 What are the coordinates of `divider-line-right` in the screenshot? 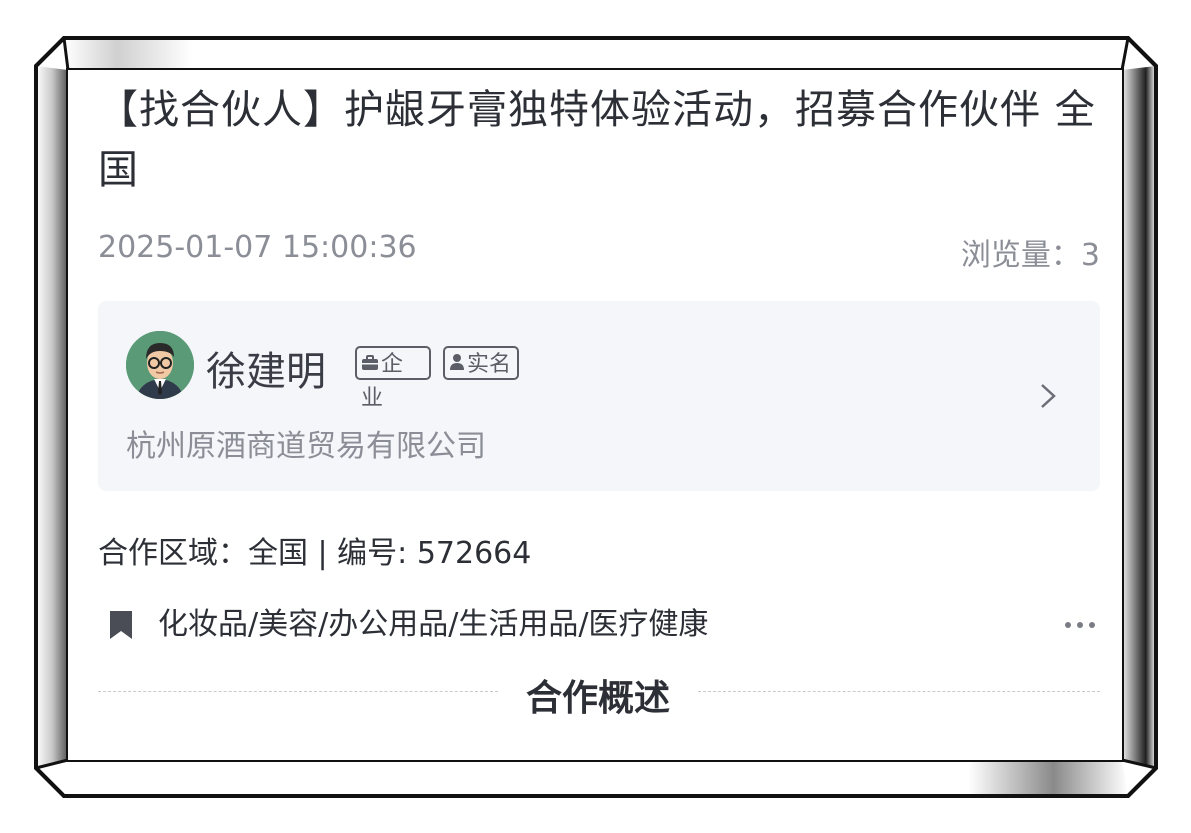 It's located at (899, 691).